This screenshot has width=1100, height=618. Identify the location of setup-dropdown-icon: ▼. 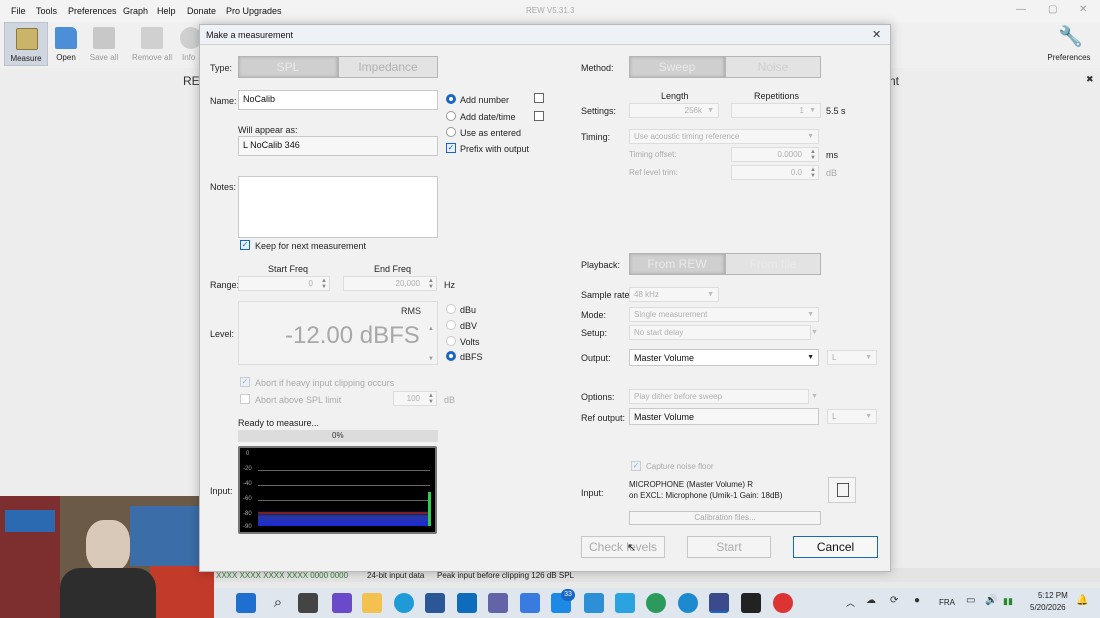
(814, 332).